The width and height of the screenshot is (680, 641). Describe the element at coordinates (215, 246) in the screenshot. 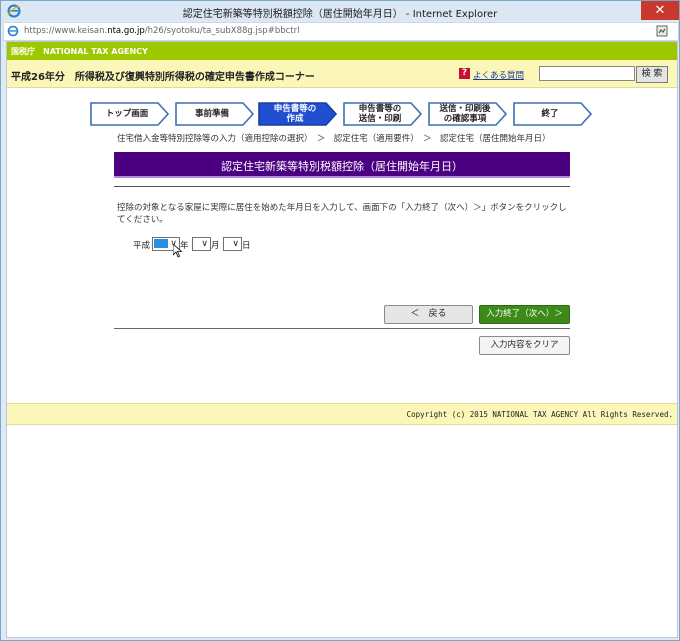

I see `month-label: 月` at that location.